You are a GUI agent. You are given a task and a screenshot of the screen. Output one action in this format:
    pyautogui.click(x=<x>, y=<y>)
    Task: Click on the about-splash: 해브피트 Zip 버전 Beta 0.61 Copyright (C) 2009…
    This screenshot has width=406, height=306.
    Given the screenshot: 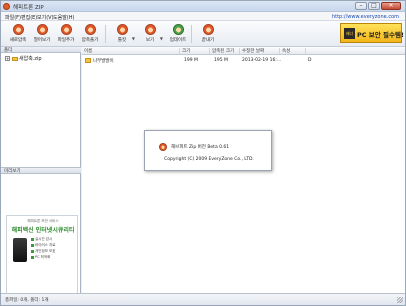 What is the action you would take?
    pyautogui.click(x=208, y=150)
    